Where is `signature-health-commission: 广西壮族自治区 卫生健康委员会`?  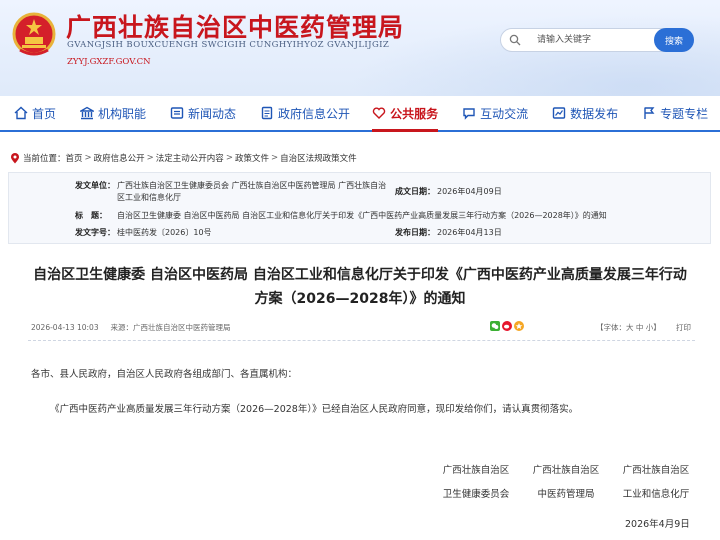 signature-health-commission: 广西壮族自治区 卫生健康委员会 is located at coordinates (476, 481).